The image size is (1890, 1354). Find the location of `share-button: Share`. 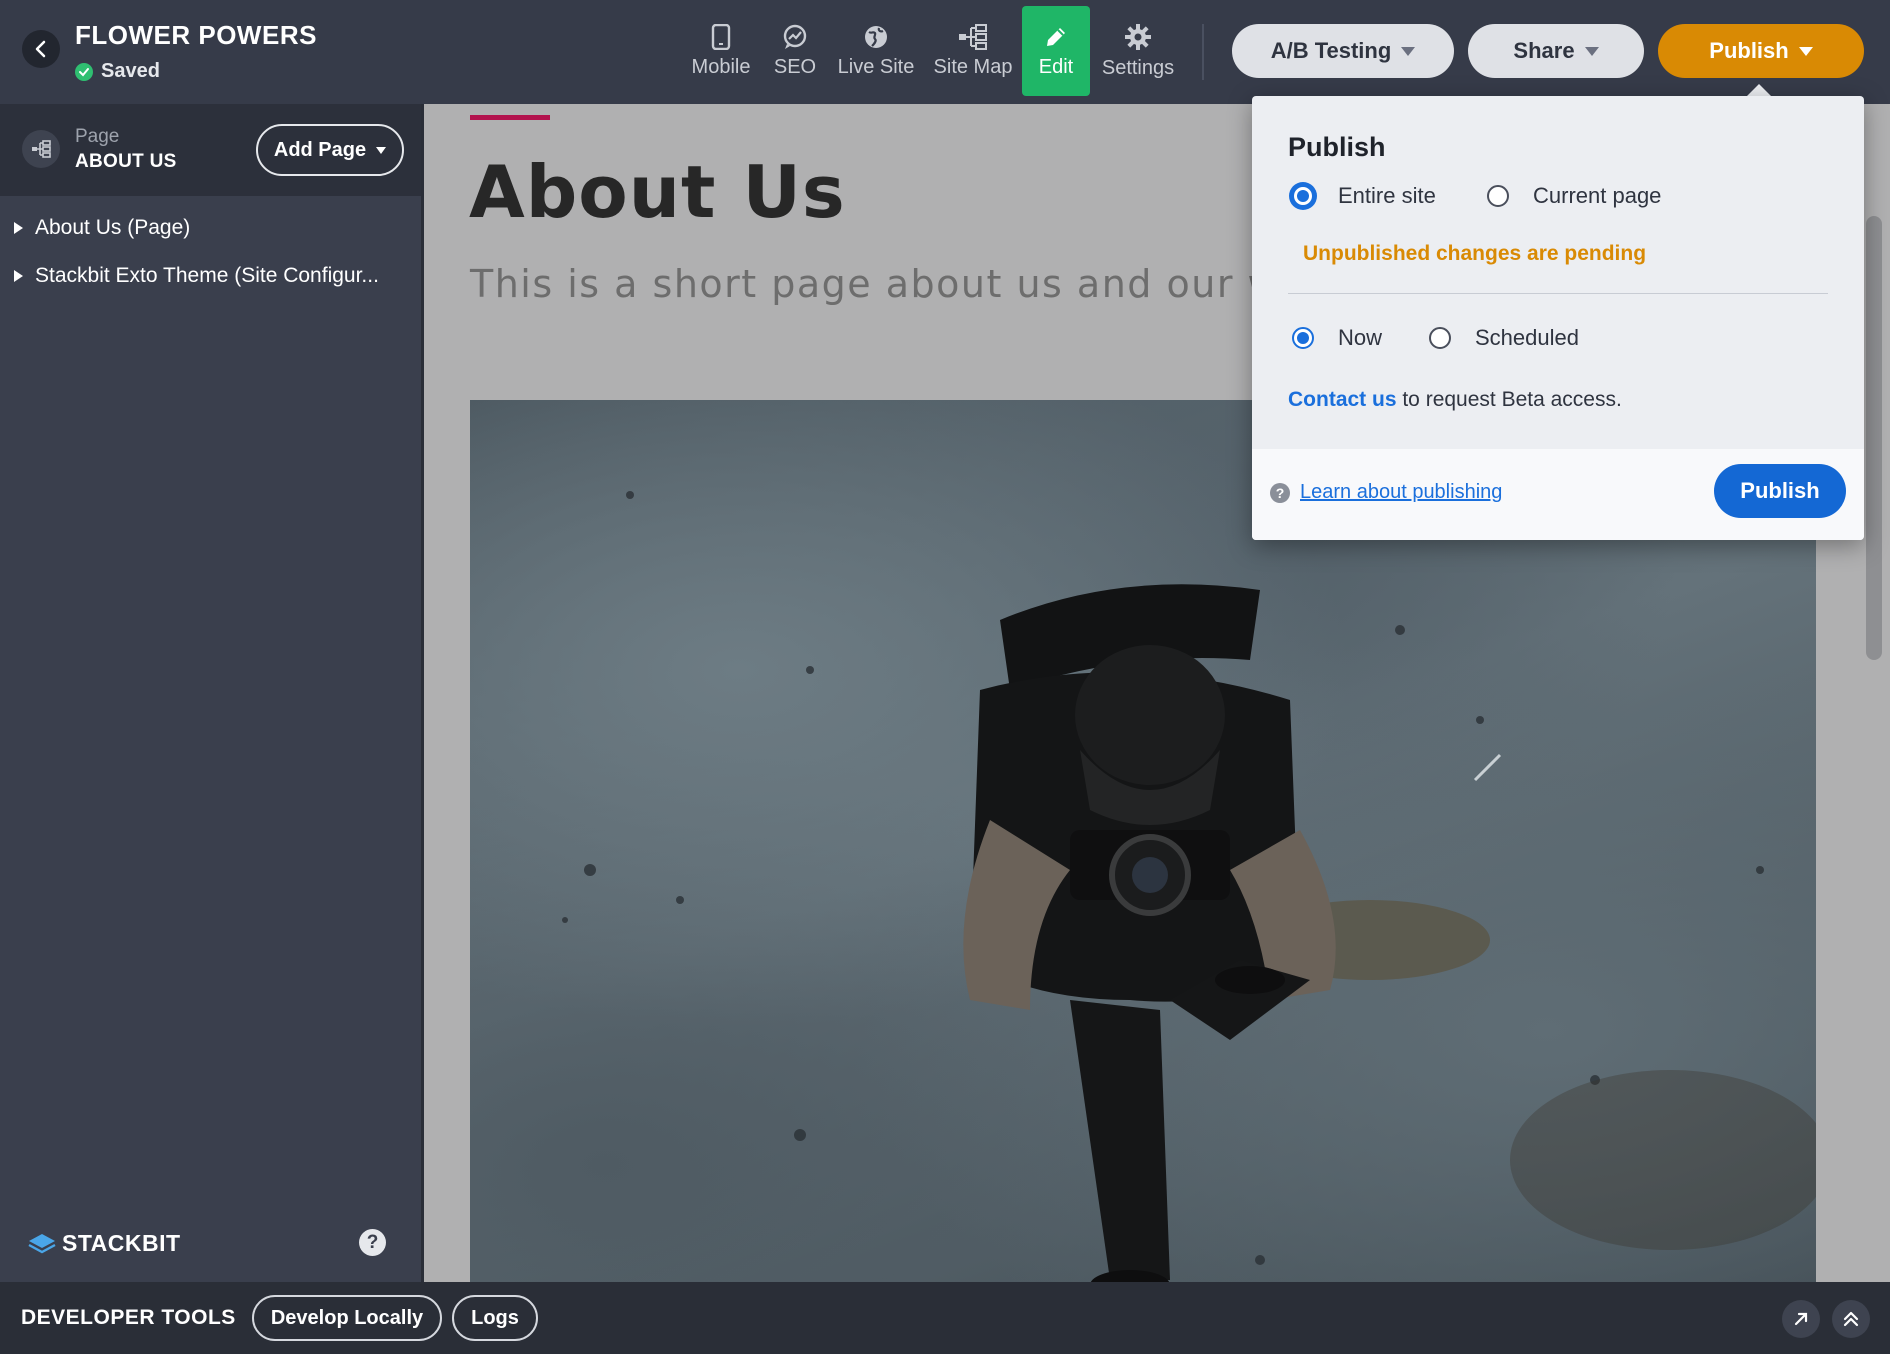

share-button: Share is located at coordinates (1556, 51).